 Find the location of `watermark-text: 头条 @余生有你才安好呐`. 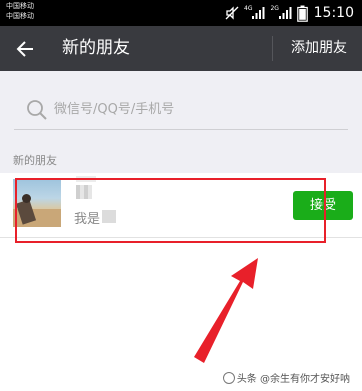

watermark-text: 头条 @余生有你才安好呐 is located at coordinates (293, 379).